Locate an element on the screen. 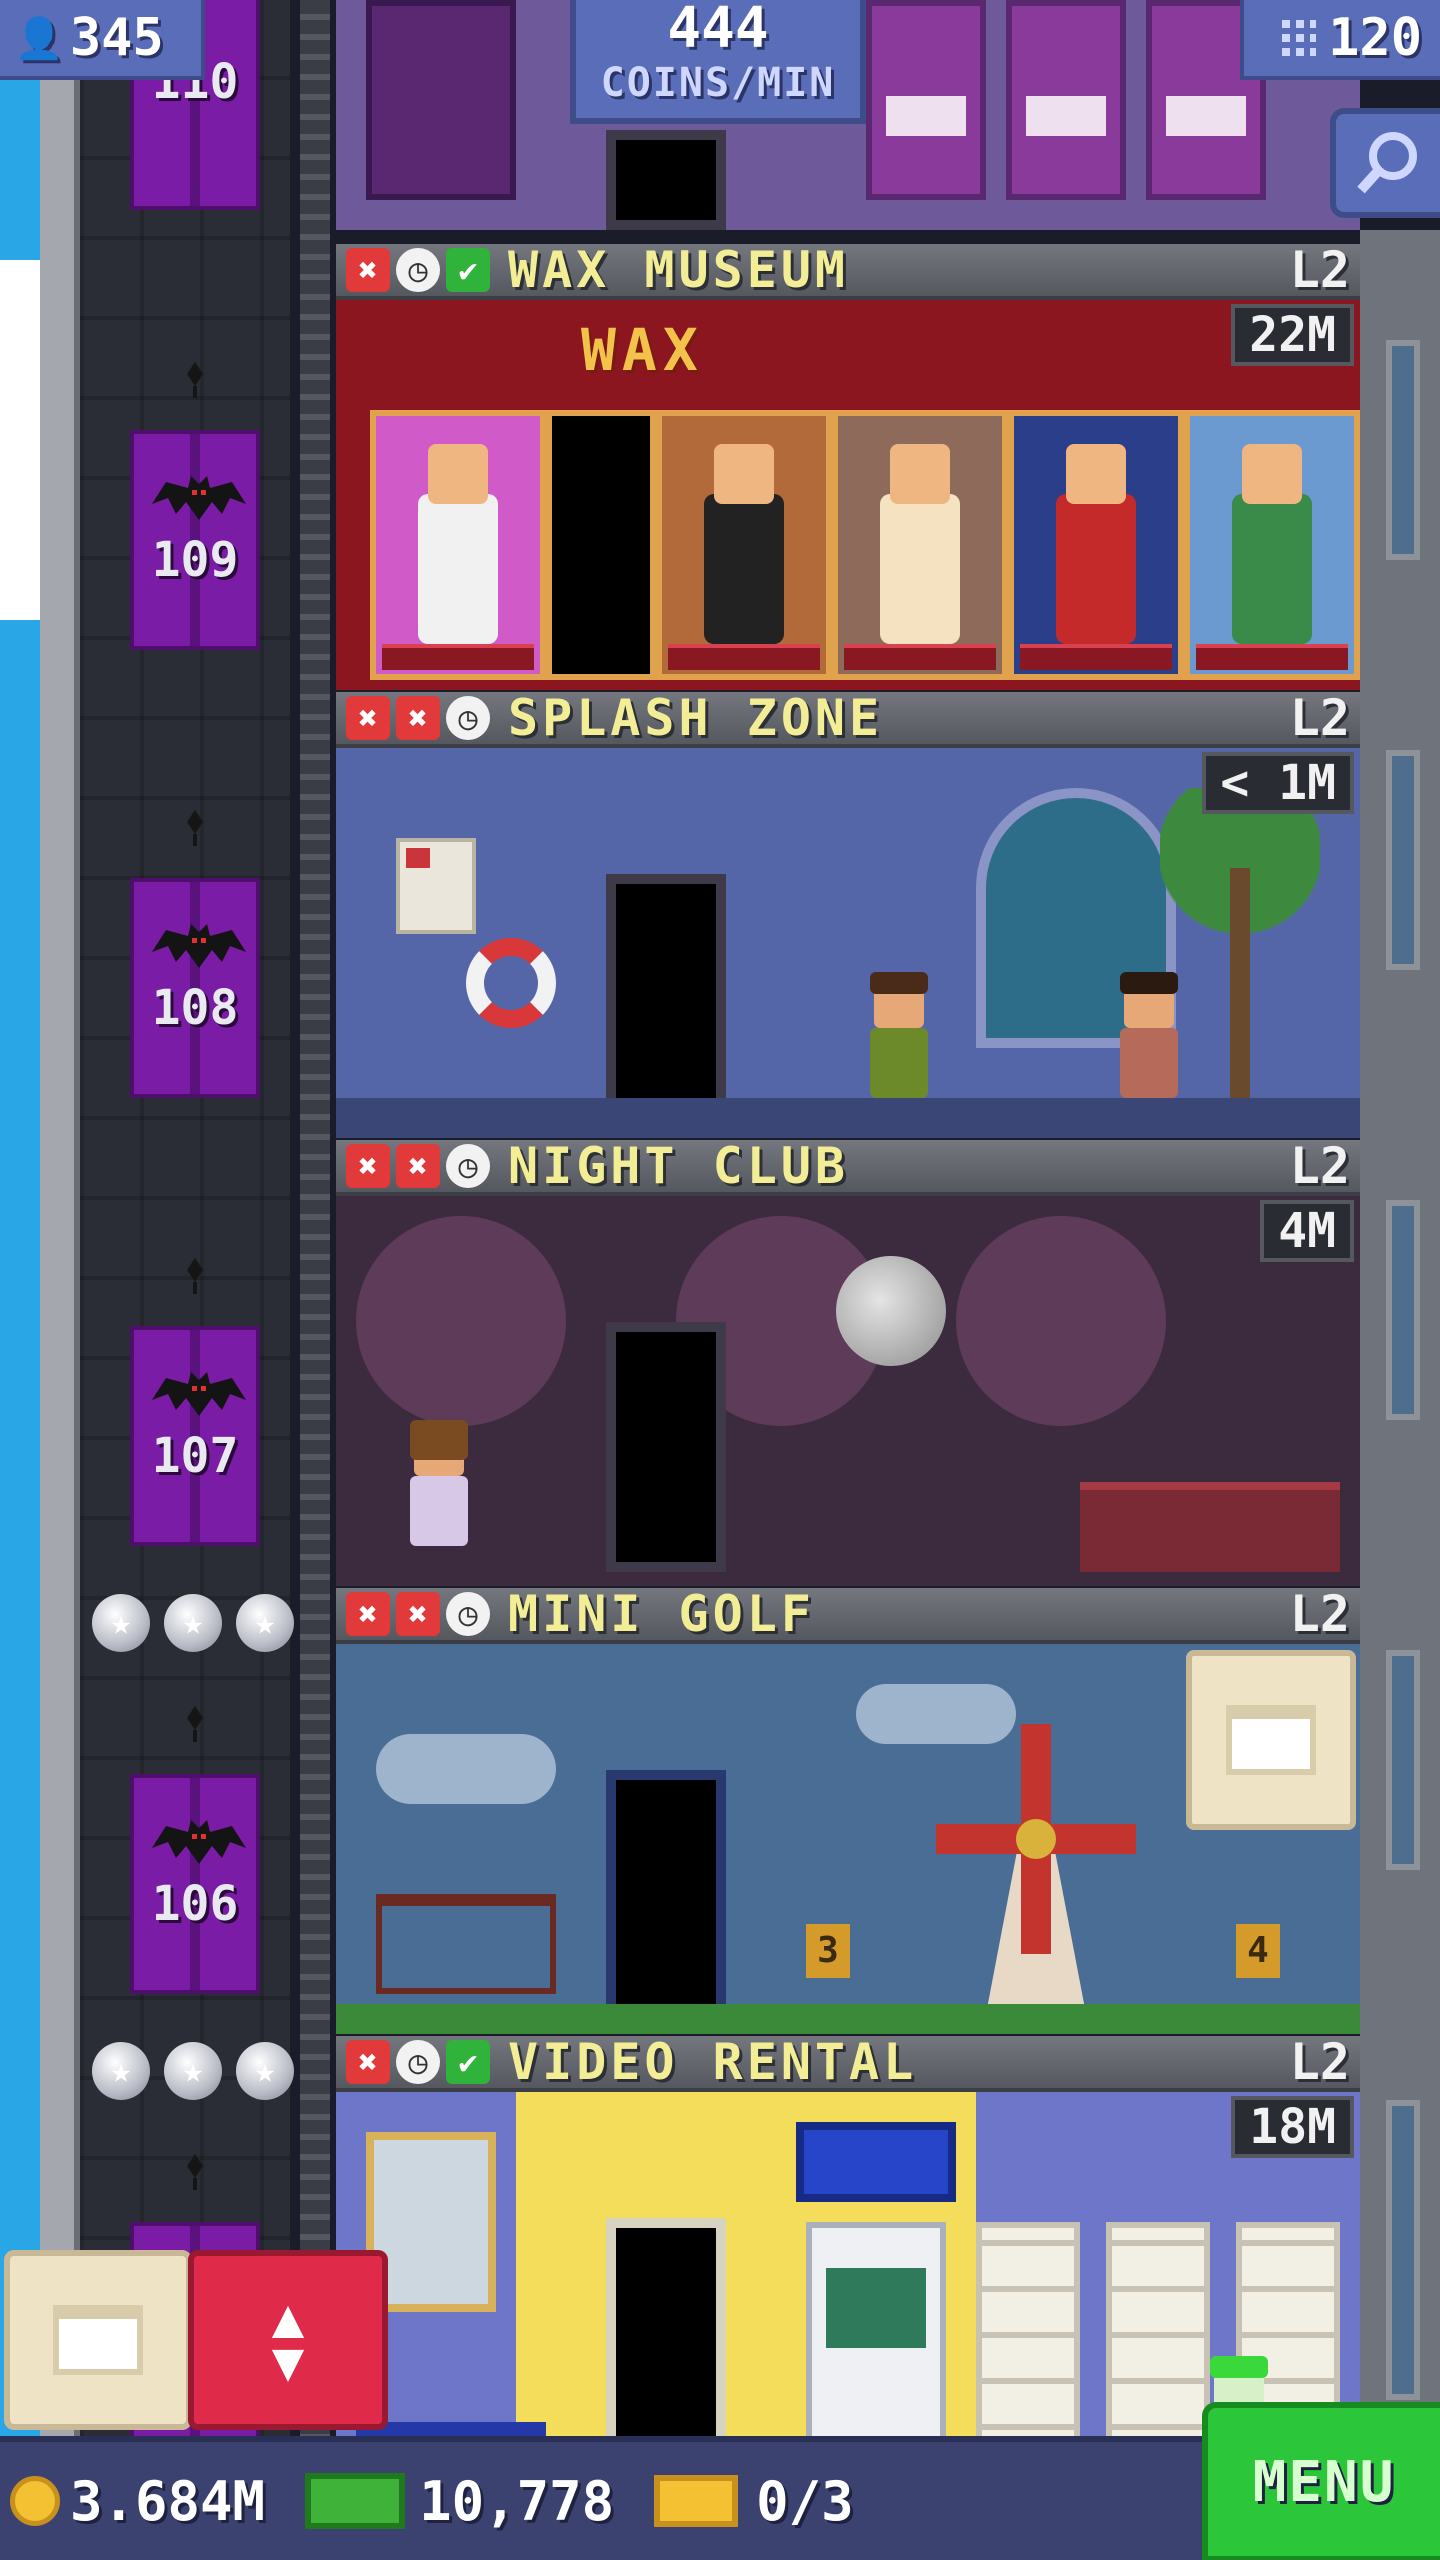  stock-timer: < 1M is located at coordinates (1278, 783).